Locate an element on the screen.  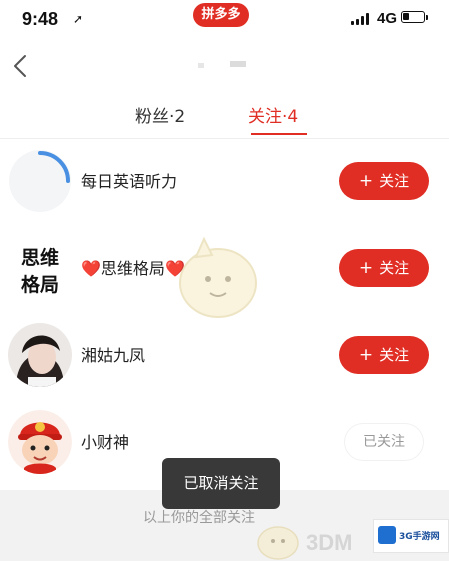
svg-text: 格局 is located at coordinates (40, 284).